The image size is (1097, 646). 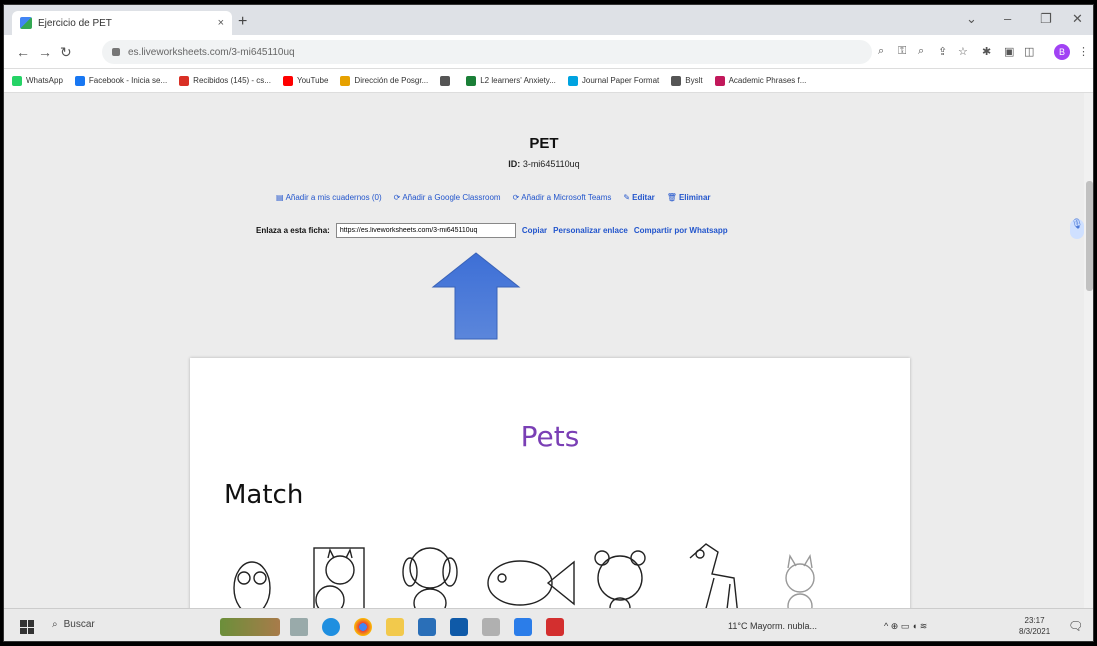 What do you see at coordinates (1009, 51) in the screenshot?
I see `tab-layout-icon: ▣` at bounding box center [1009, 51].